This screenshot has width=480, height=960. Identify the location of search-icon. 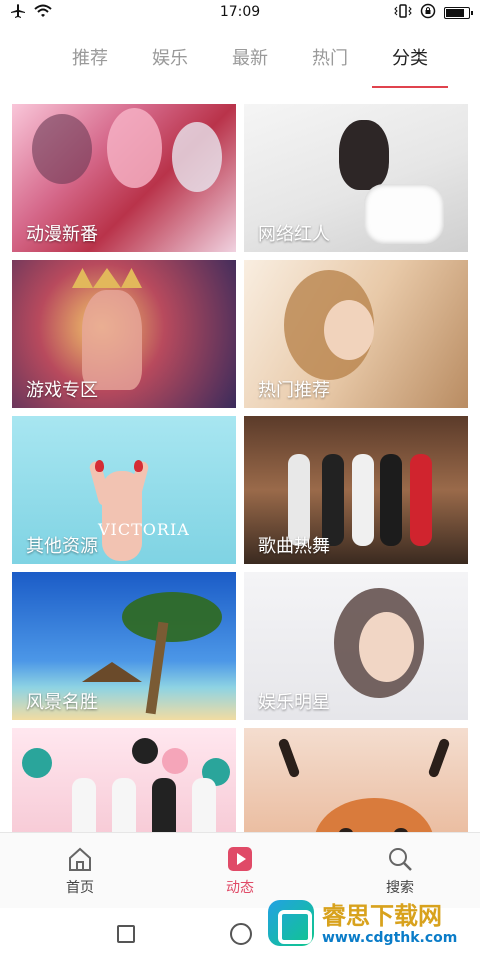
(400, 859).